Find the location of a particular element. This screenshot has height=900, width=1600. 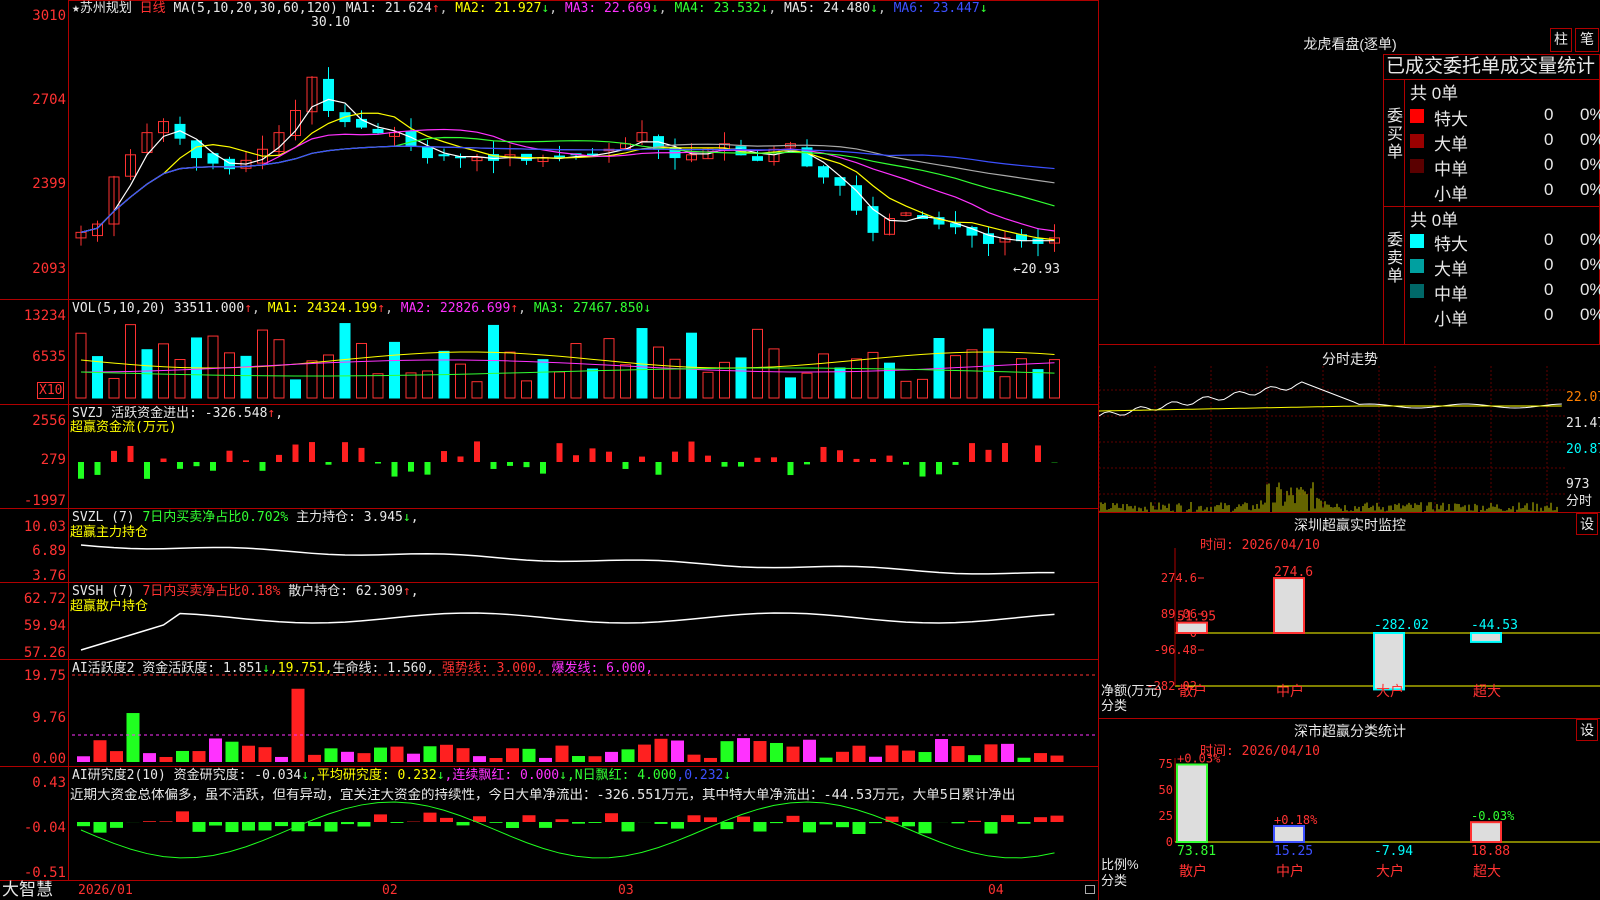

sell-row-xl: 特大 0 0% is located at coordinates (1505, 242).